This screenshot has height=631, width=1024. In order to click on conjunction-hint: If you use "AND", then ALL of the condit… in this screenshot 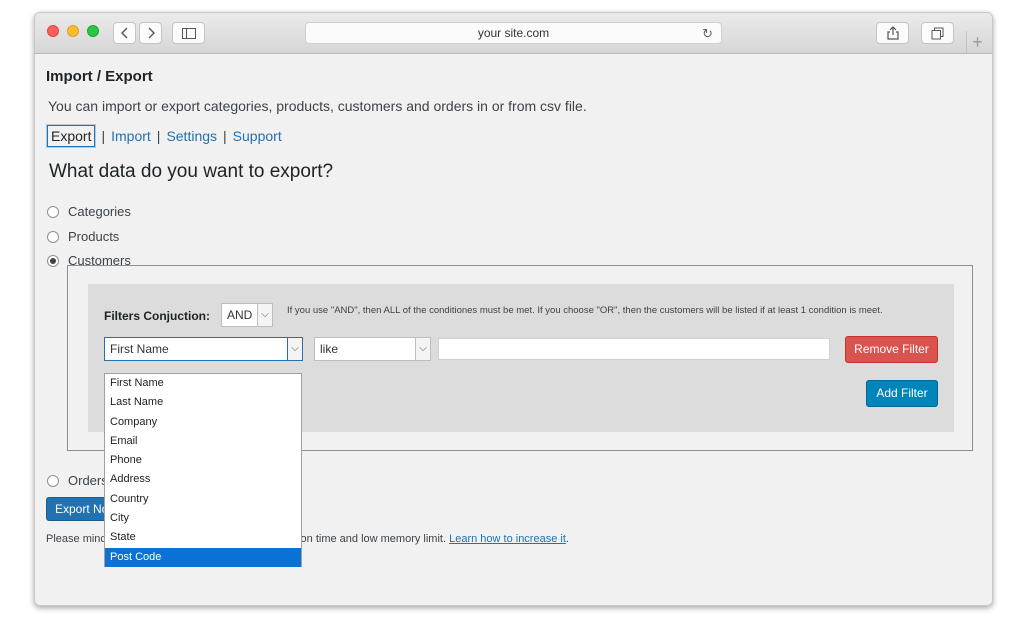, I will do `click(585, 310)`.